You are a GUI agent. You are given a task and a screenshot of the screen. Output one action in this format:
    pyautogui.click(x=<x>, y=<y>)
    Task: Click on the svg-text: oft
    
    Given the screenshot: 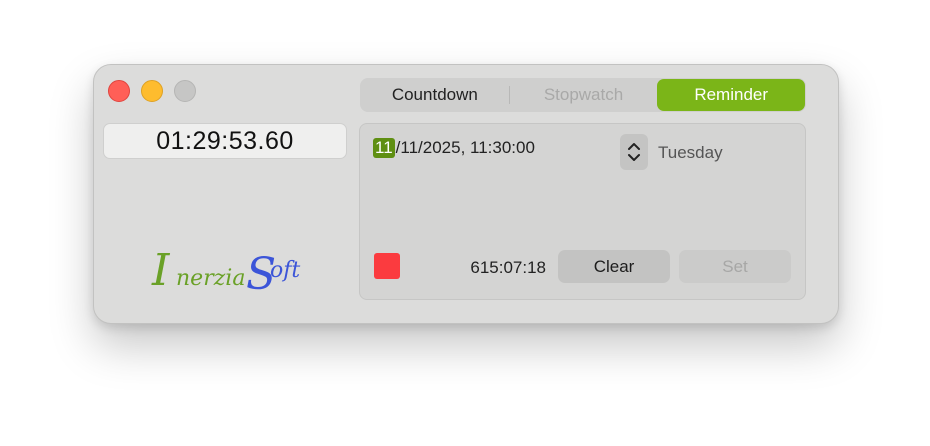 What is the action you would take?
    pyautogui.click(x=285, y=270)
    